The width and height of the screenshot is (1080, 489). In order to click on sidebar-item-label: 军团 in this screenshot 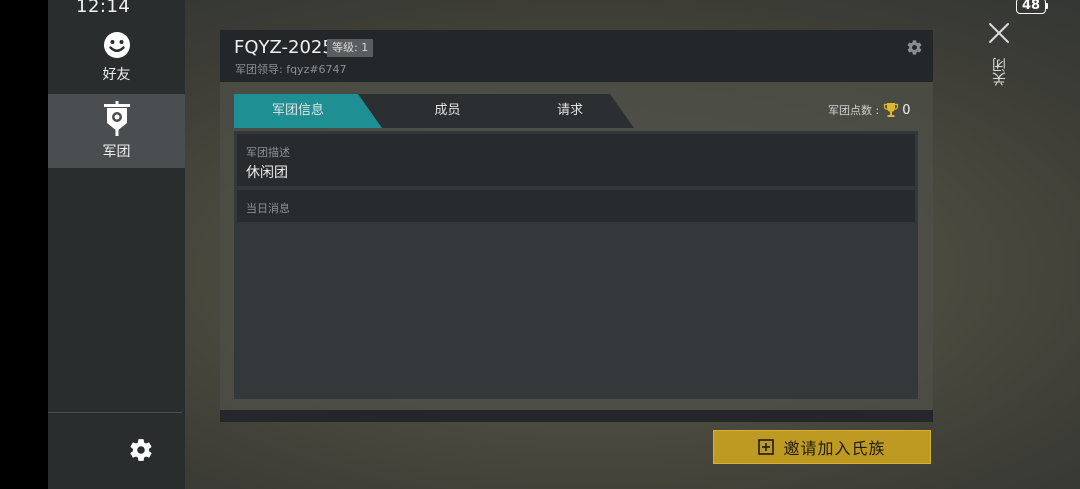, I will do `click(116, 152)`.